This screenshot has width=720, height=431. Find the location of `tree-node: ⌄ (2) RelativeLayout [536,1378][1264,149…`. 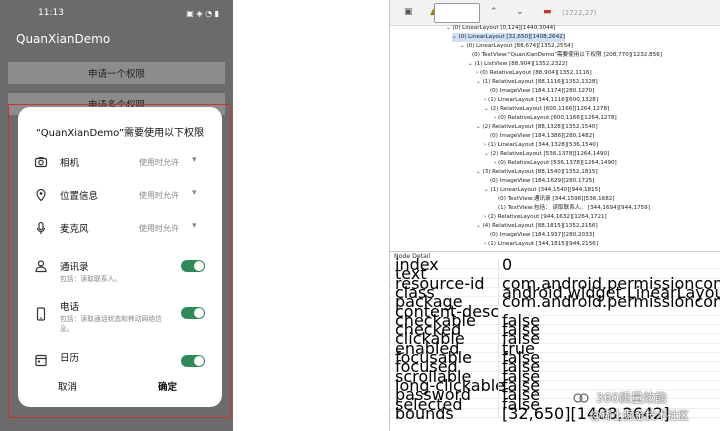

tree-node: ⌄ (2) RelativeLayout [536,1378][1264,149… is located at coordinates (546, 154).